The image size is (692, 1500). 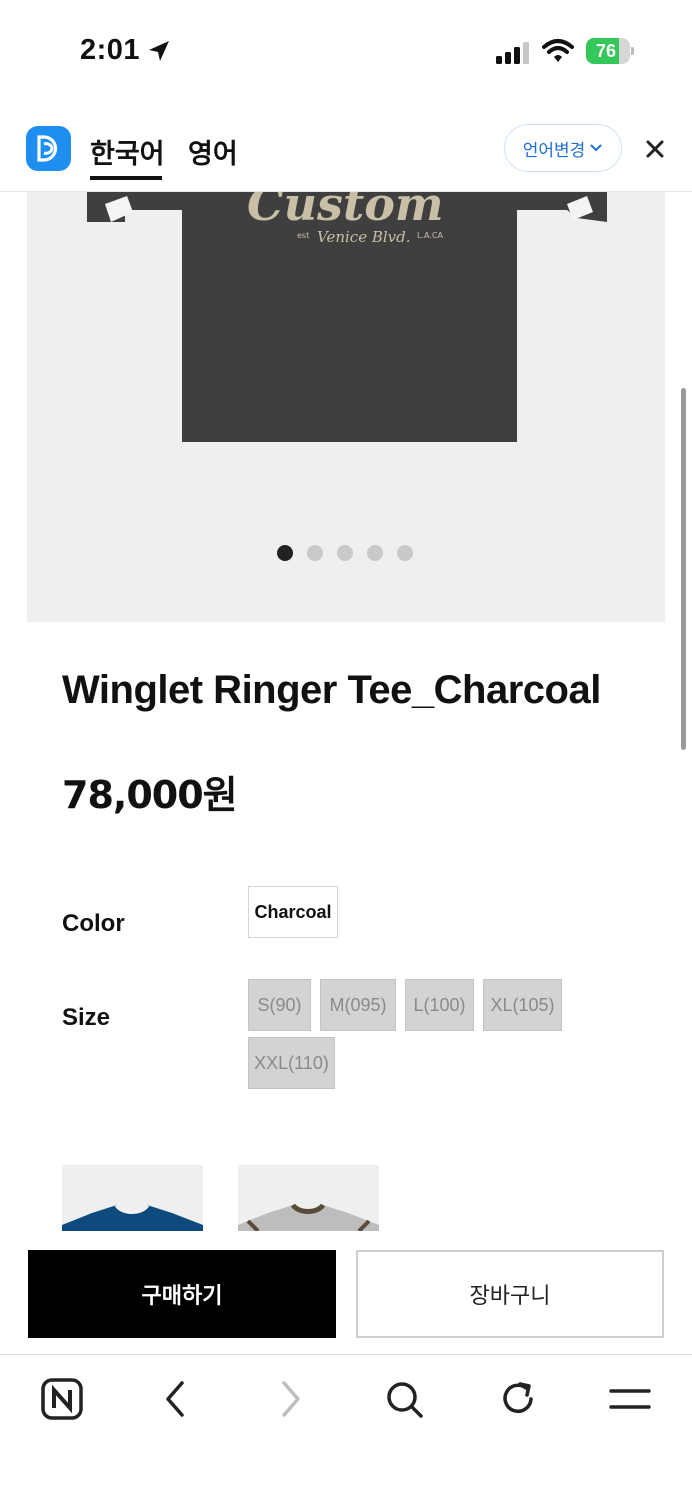 I want to click on purchase-action-bar: 구매하기 장바구니, so click(x=346, y=1293).